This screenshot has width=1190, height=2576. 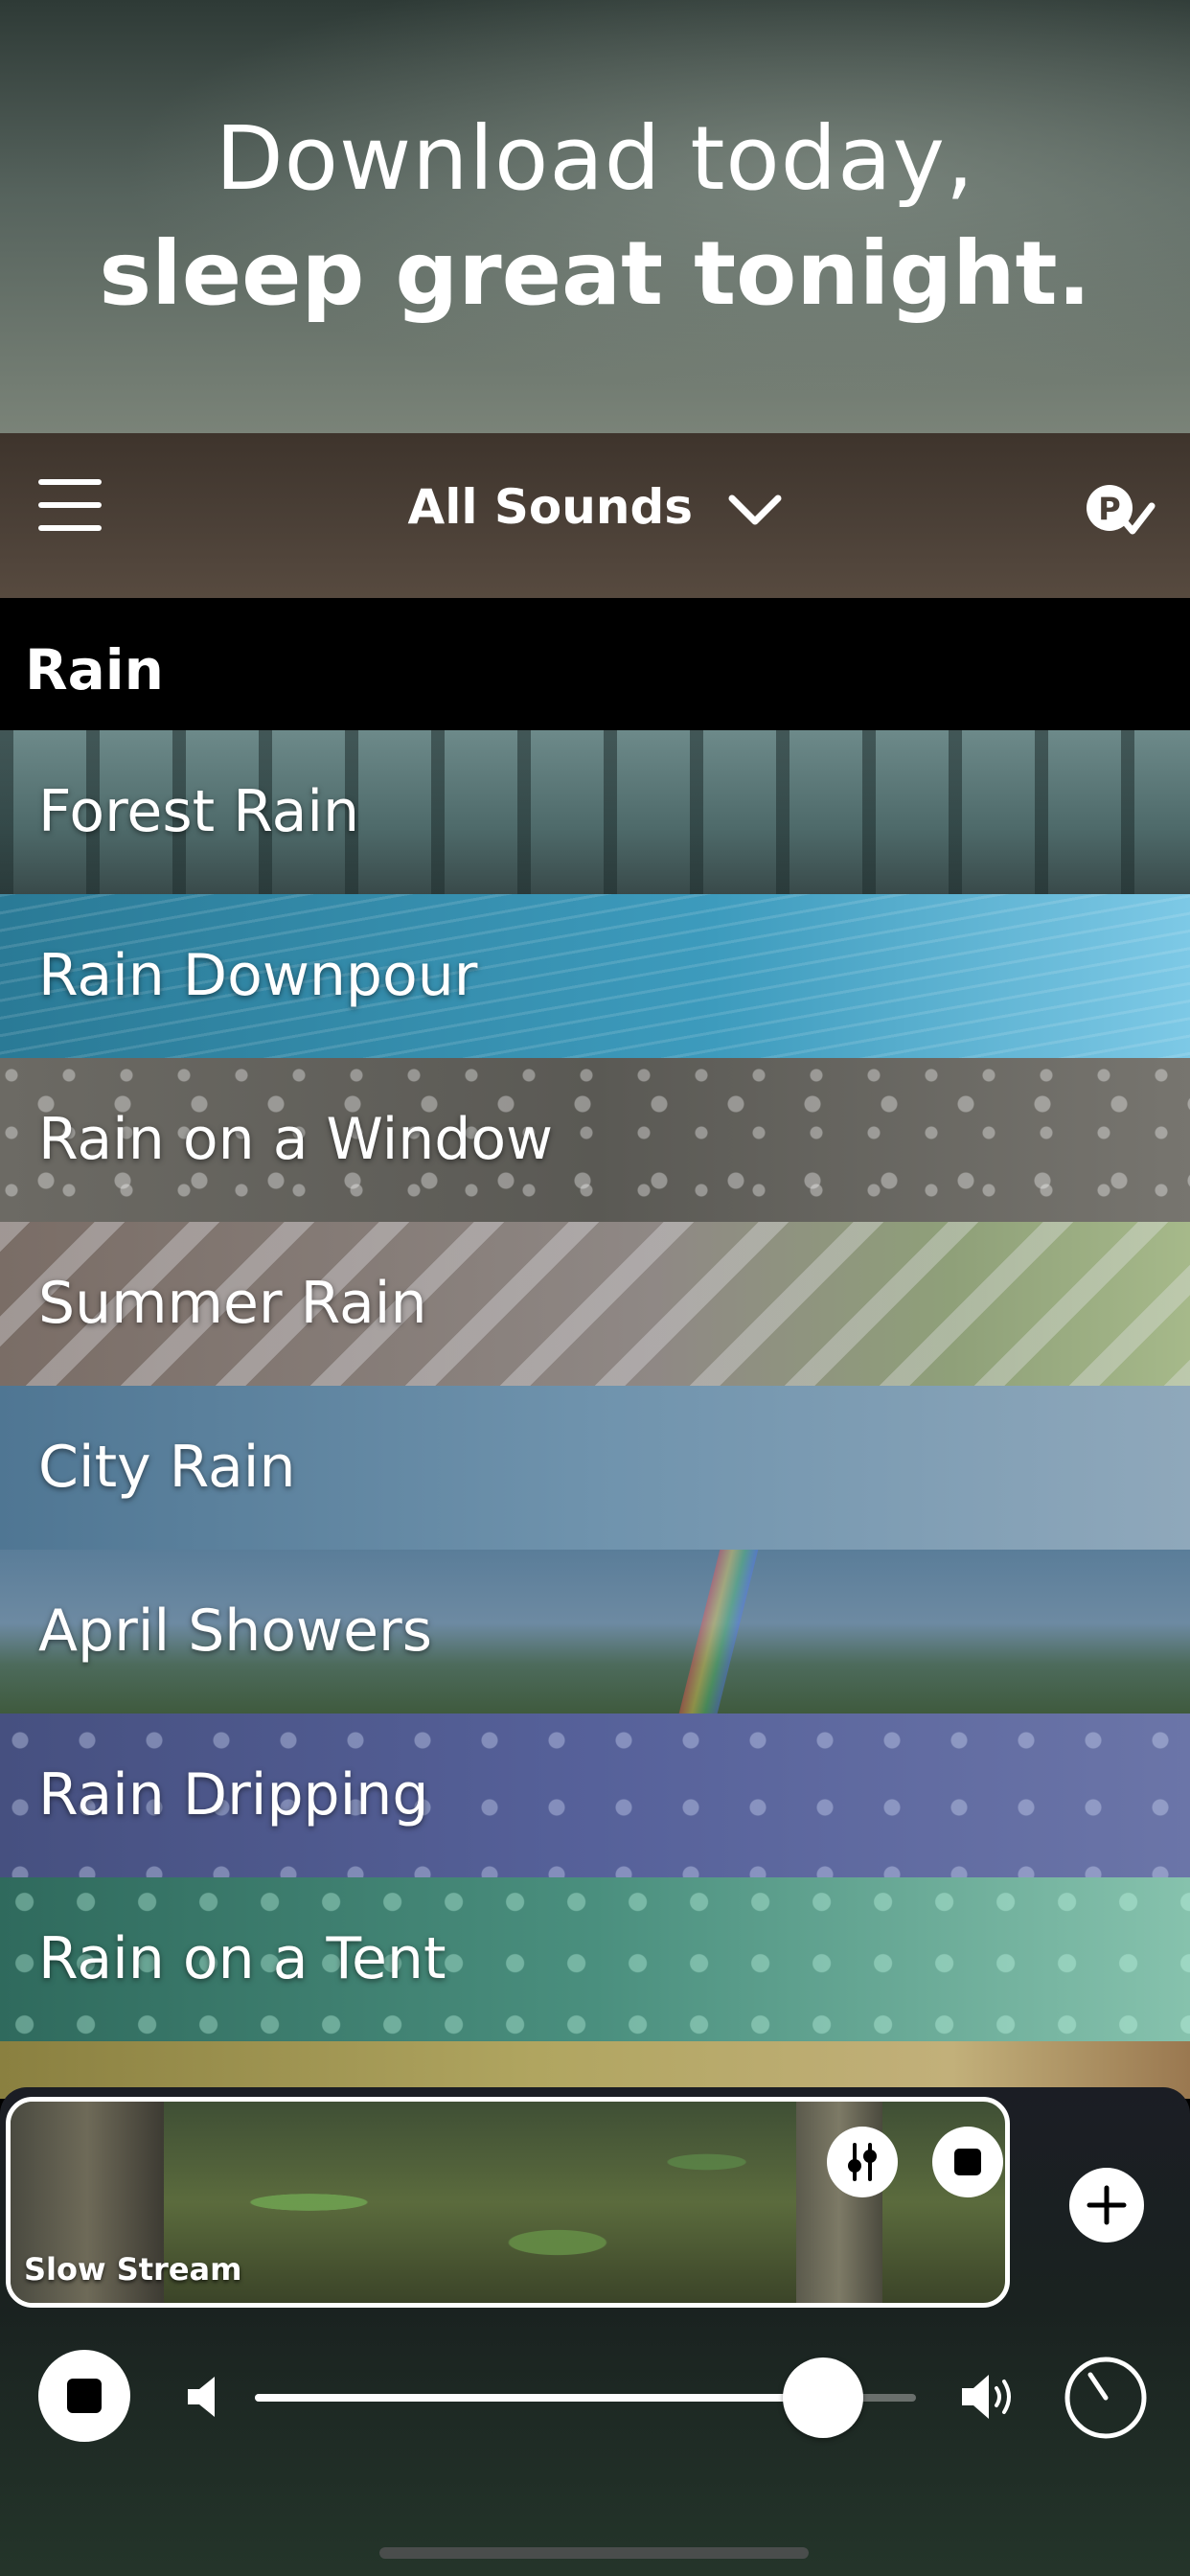 What do you see at coordinates (595, 664) in the screenshot?
I see `section-header: Rain` at bounding box center [595, 664].